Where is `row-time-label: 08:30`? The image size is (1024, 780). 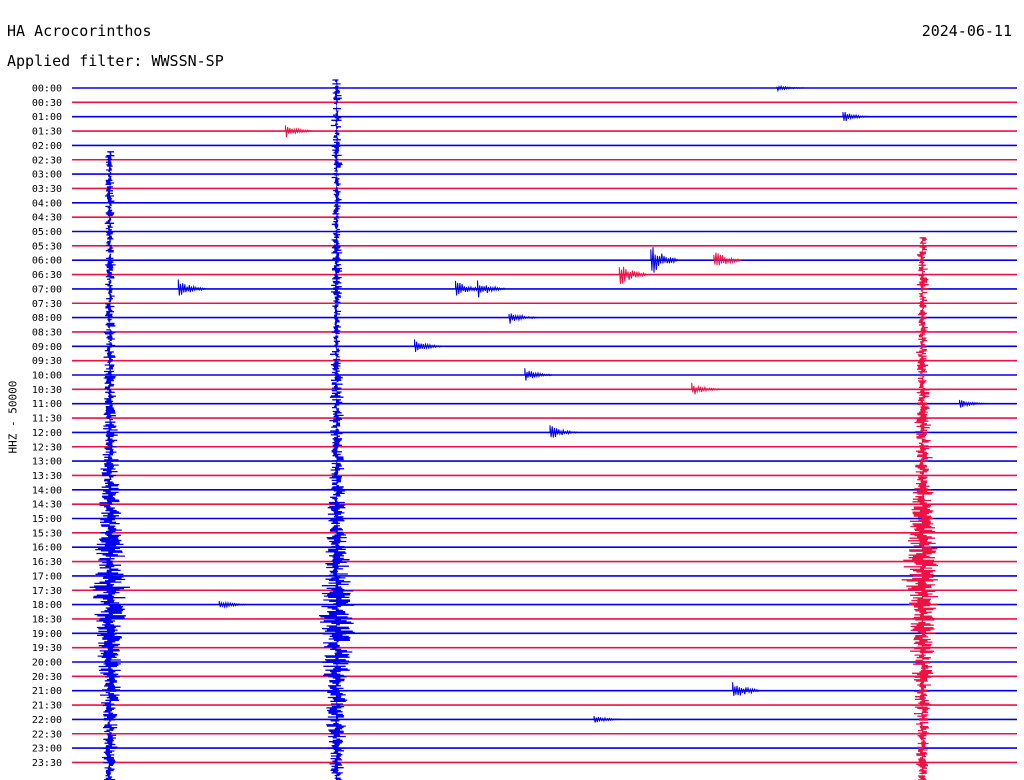 row-time-label: 08:30 is located at coordinates (47, 332).